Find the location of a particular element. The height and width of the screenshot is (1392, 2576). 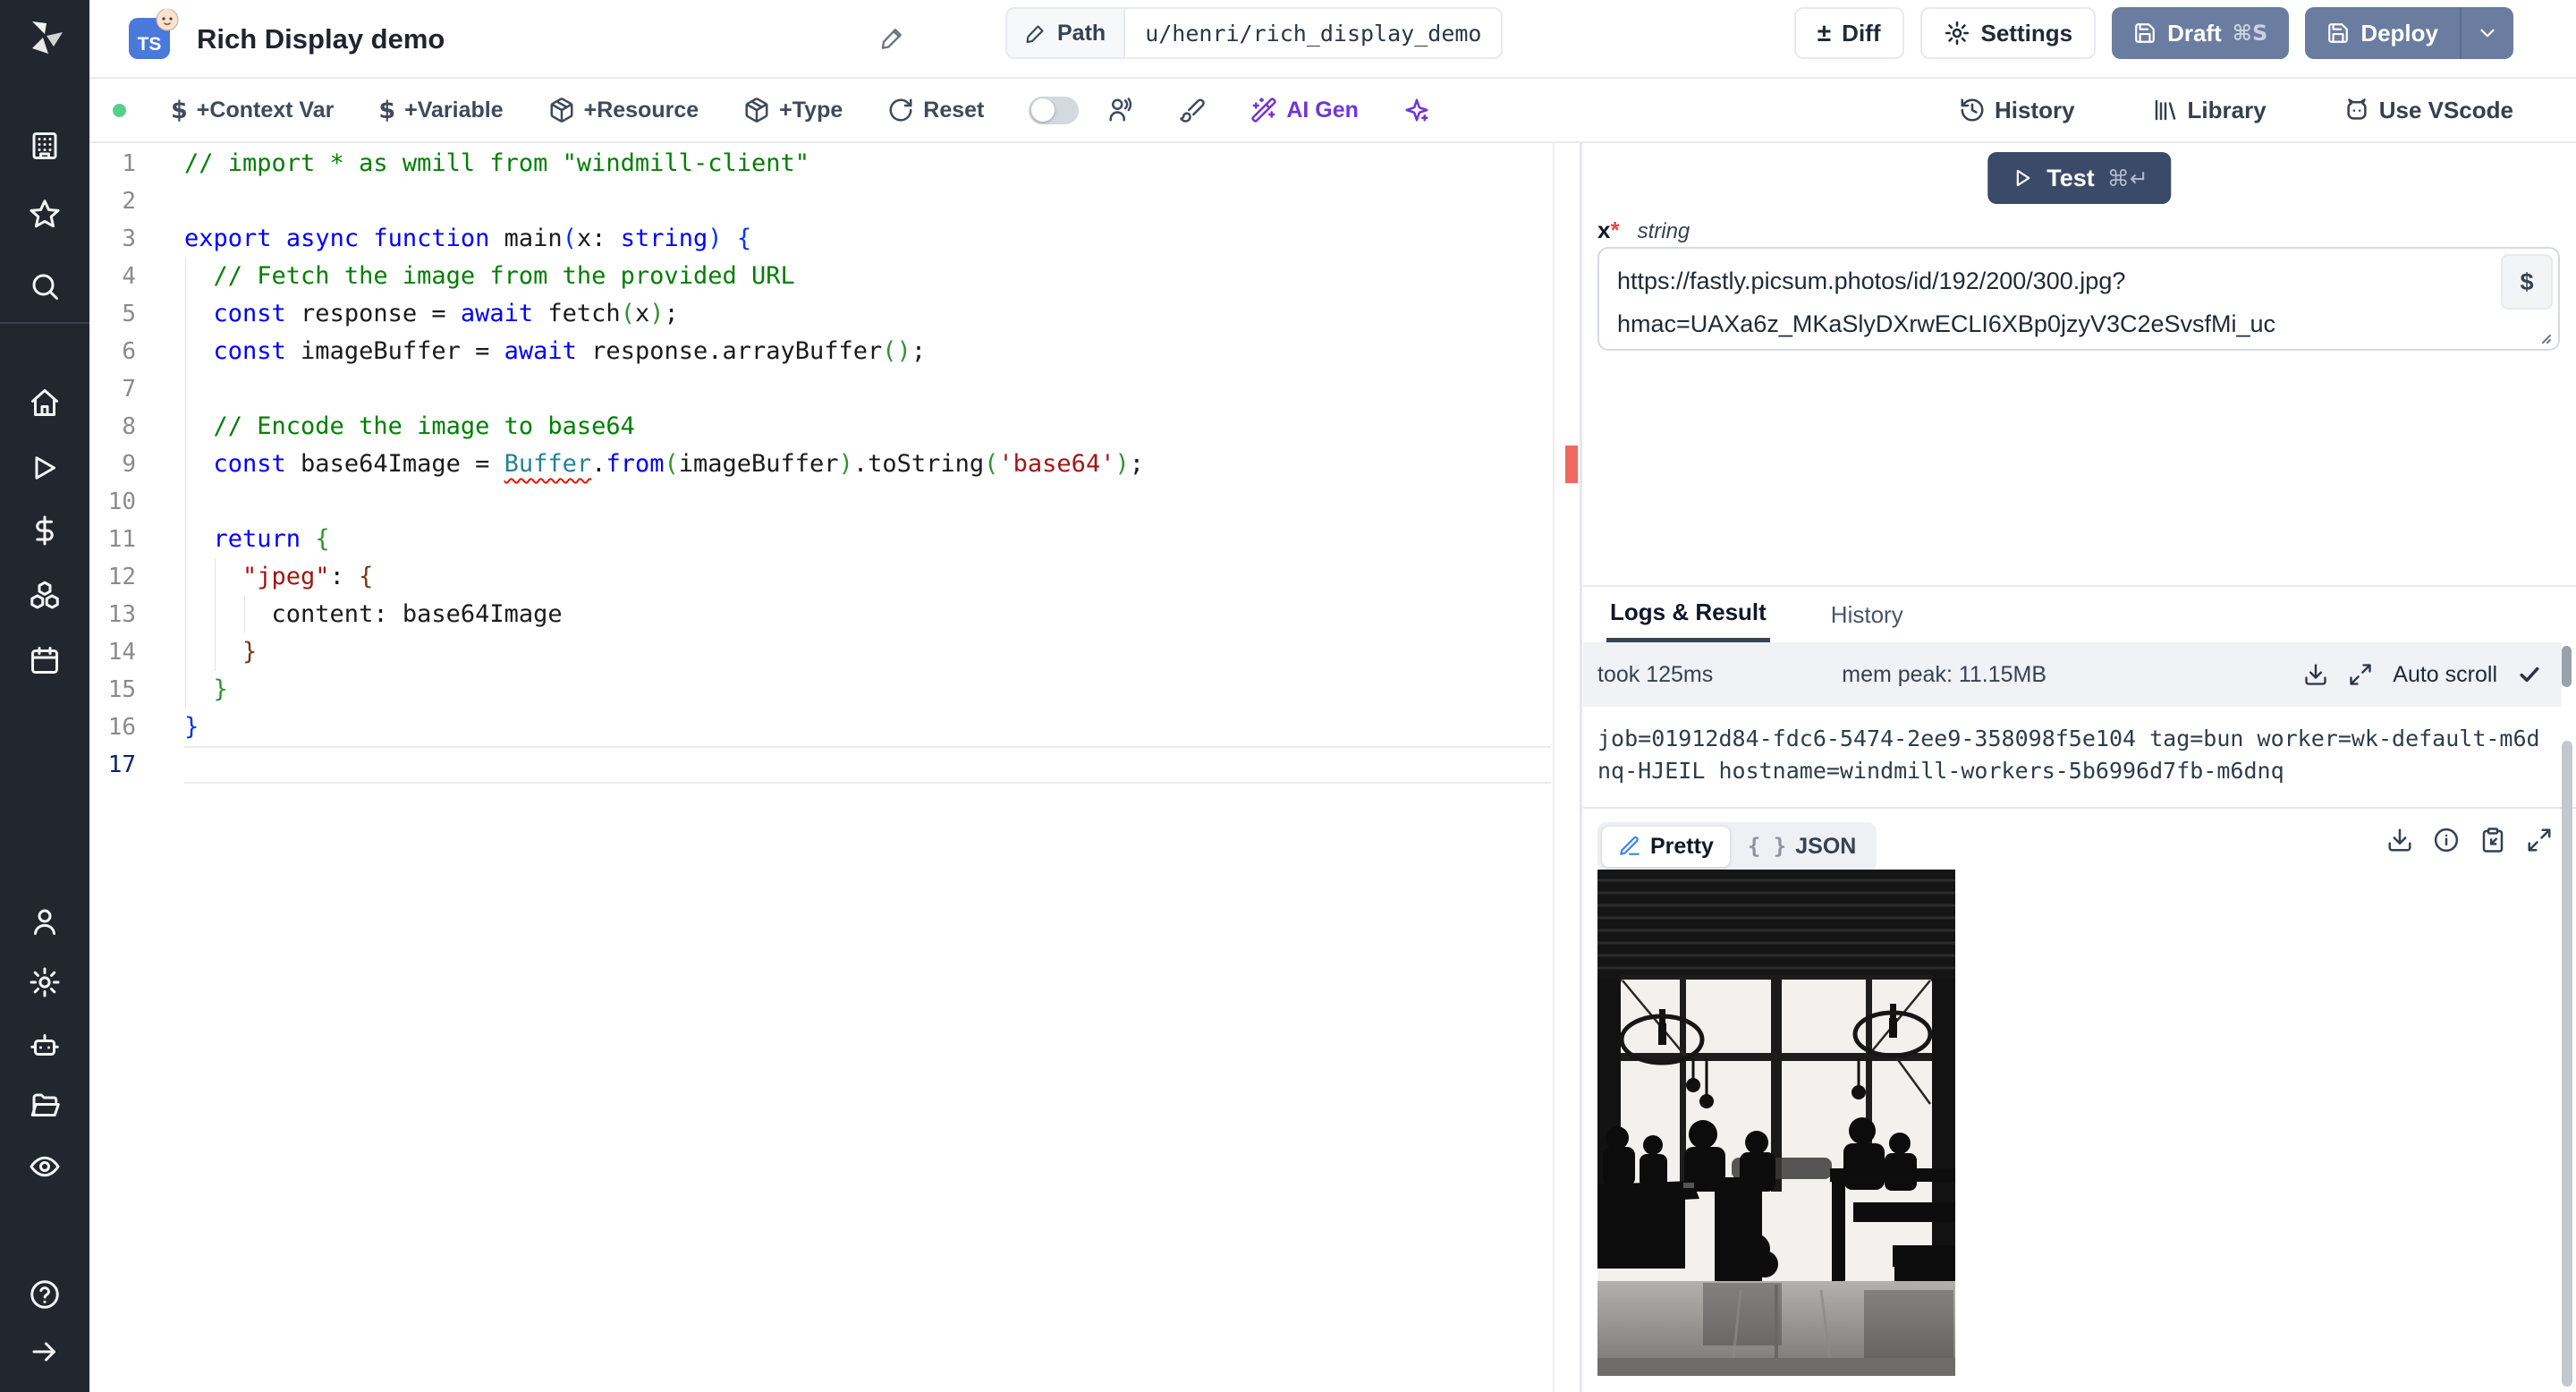

info-icon is located at coordinates (2446, 840).